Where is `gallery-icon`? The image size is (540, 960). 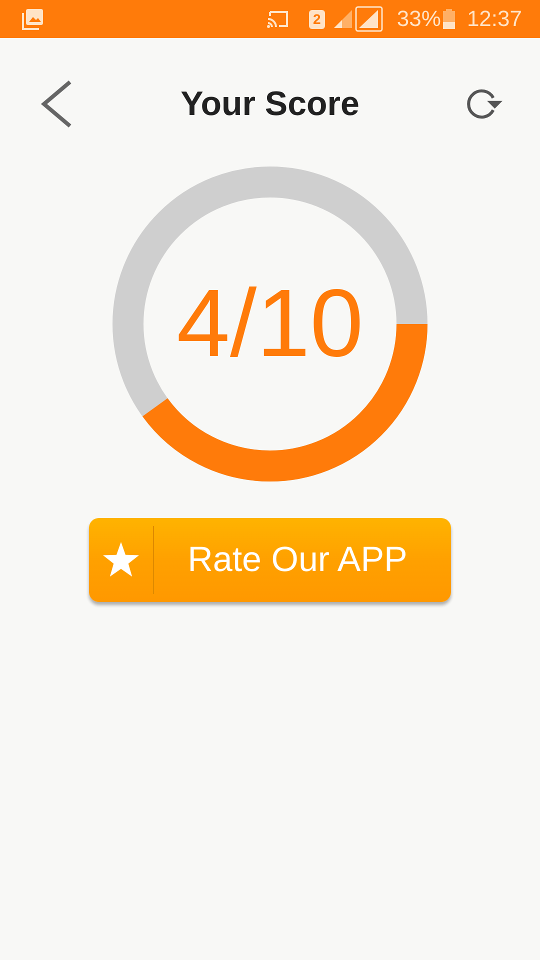
gallery-icon is located at coordinates (33, 19).